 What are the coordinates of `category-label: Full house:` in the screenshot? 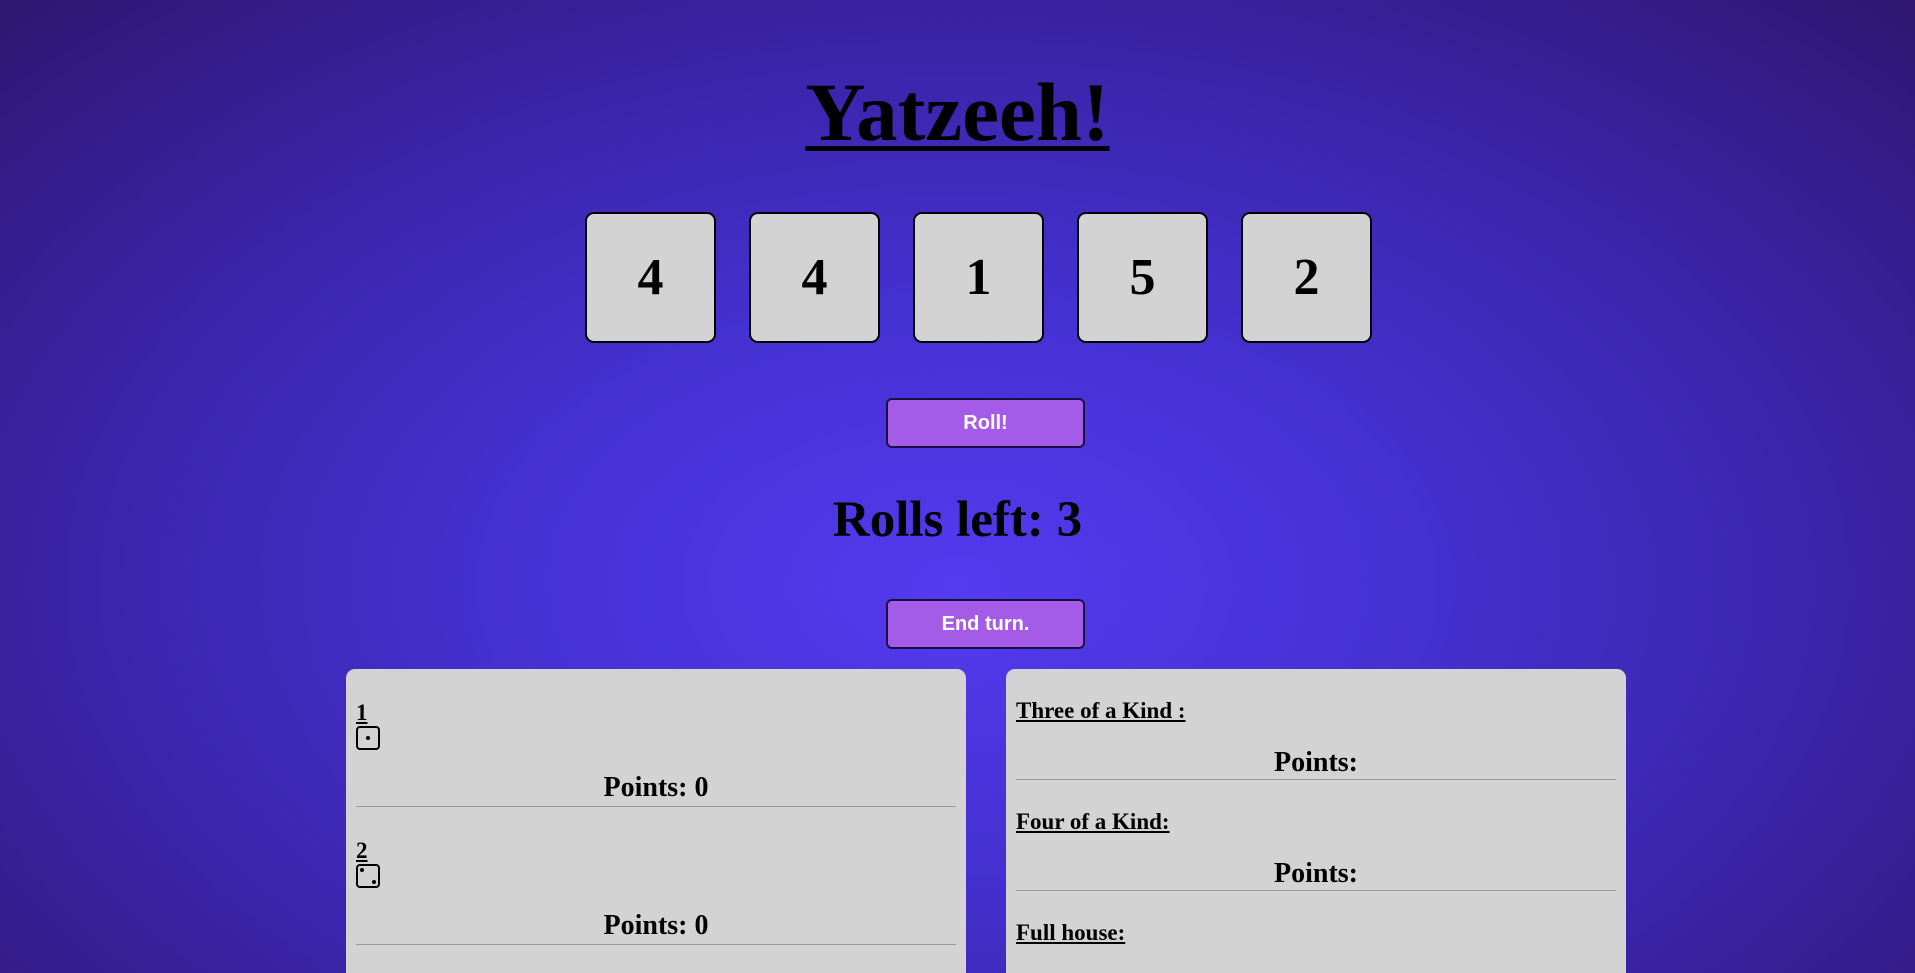 It's located at (1071, 932).